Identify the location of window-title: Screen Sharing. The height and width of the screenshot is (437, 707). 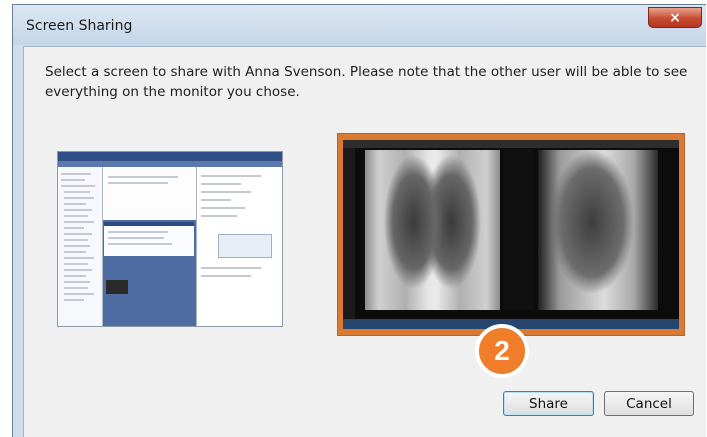
(79, 26).